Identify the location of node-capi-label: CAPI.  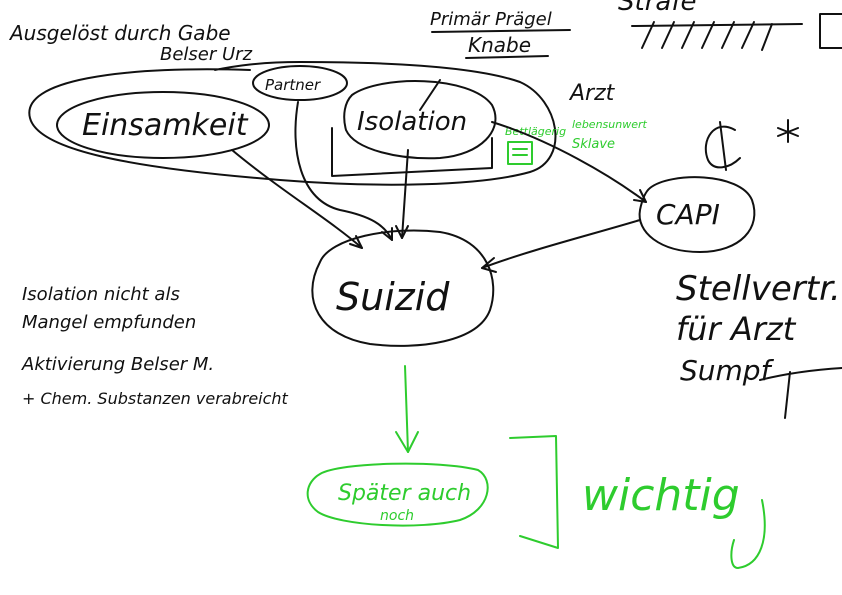
(688, 214).